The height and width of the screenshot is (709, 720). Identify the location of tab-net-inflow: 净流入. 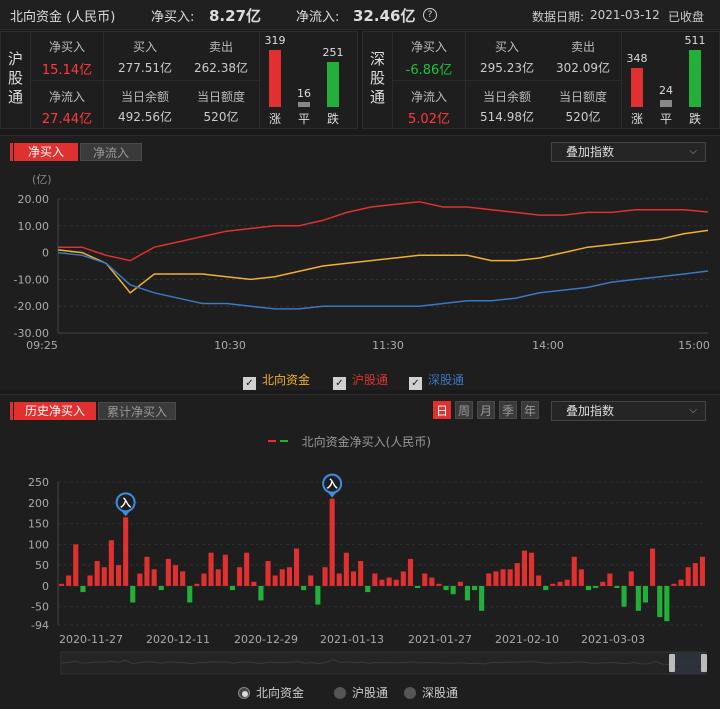
(111, 152).